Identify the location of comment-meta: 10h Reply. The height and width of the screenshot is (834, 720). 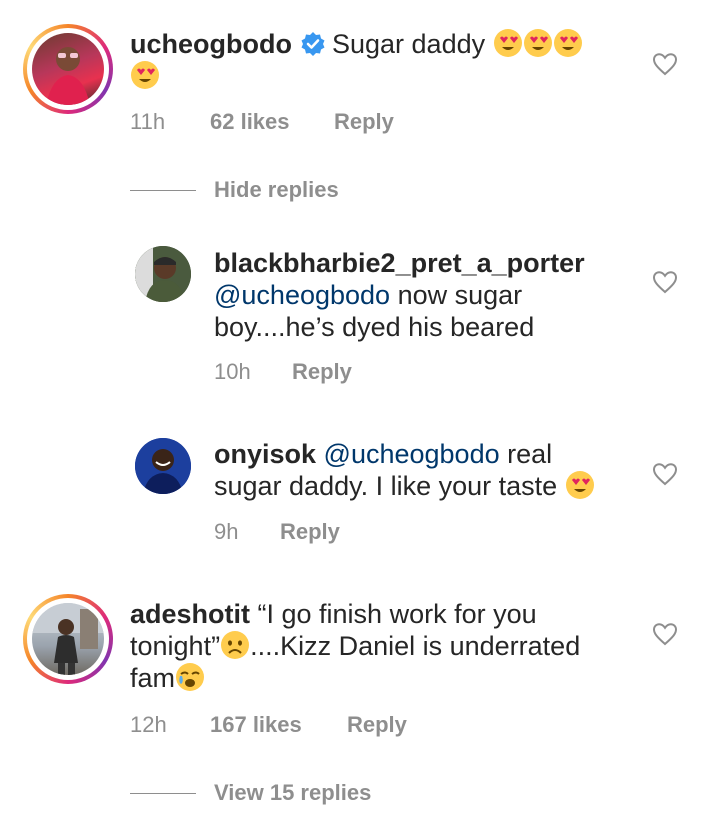
(283, 372).